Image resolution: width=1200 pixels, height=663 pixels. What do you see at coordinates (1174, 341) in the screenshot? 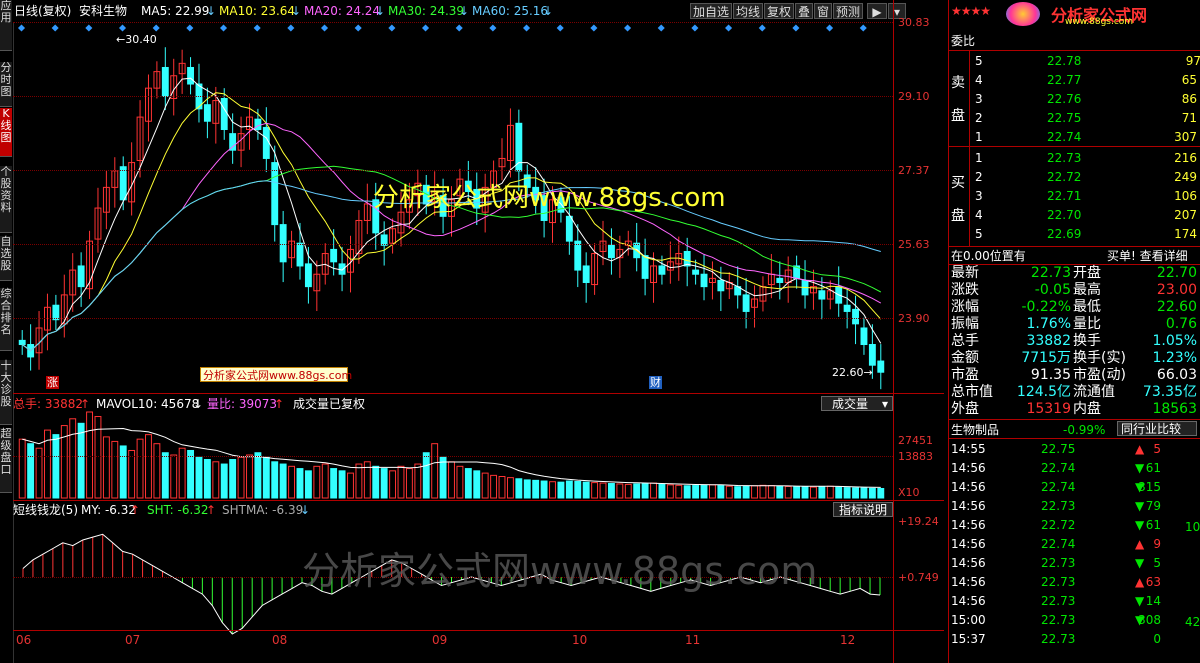
I see `stat-value: 1.05%` at bounding box center [1174, 341].